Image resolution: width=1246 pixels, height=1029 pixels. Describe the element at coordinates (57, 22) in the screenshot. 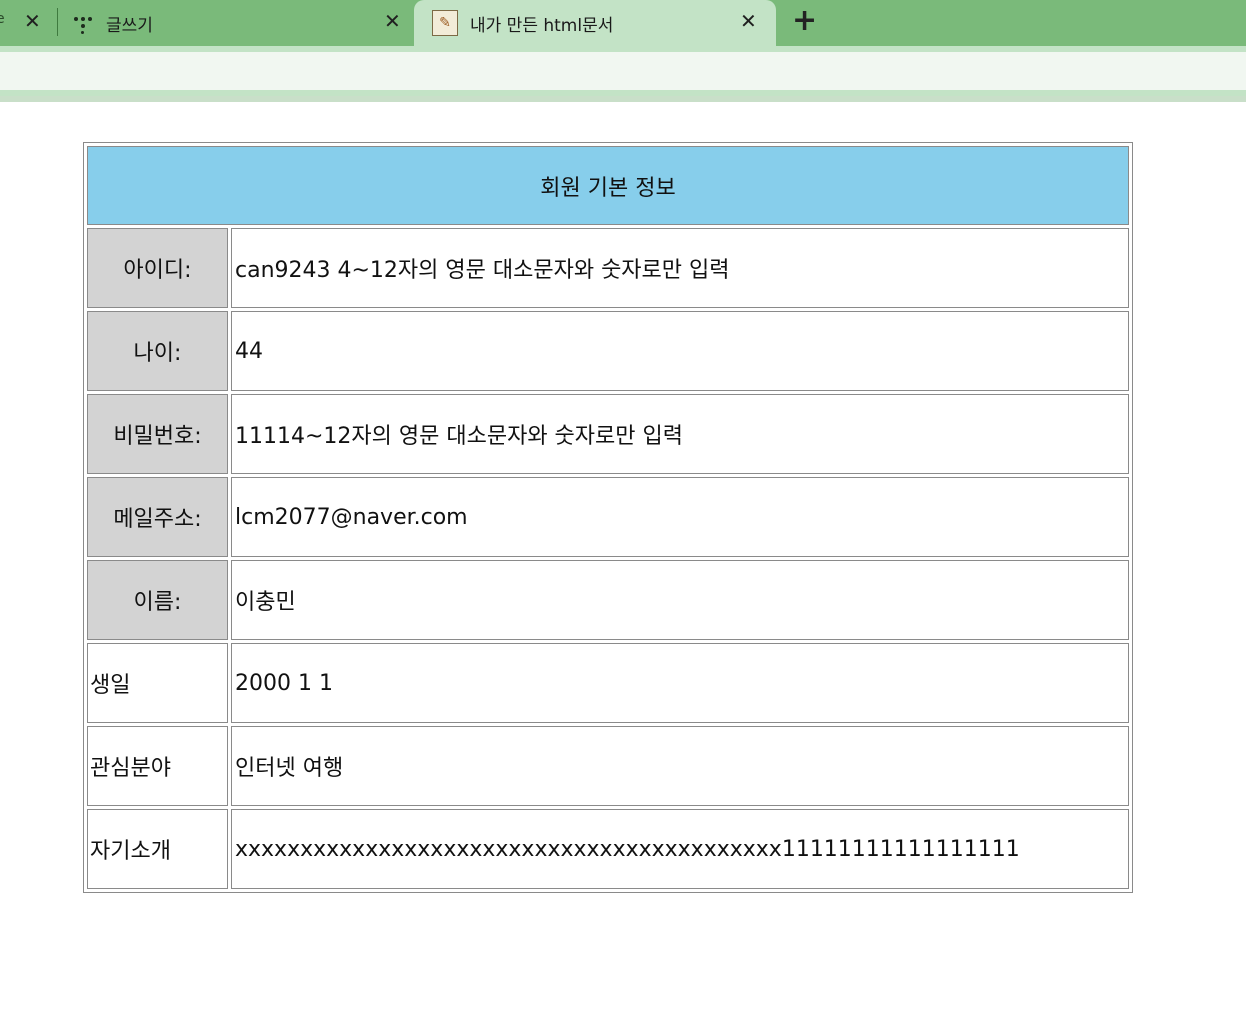

I see `tab-separator` at that location.